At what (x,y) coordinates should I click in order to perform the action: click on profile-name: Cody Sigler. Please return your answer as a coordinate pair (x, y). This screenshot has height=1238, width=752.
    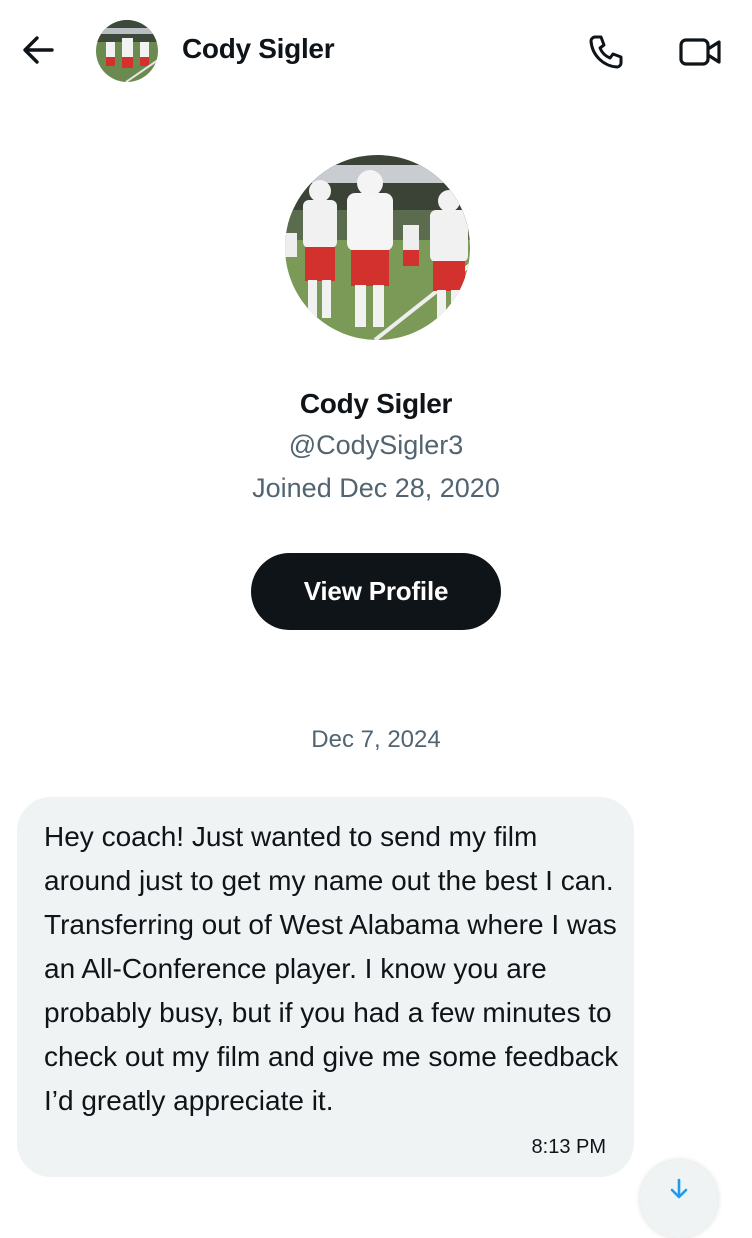
    Looking at the image, I should click on (376, 403).